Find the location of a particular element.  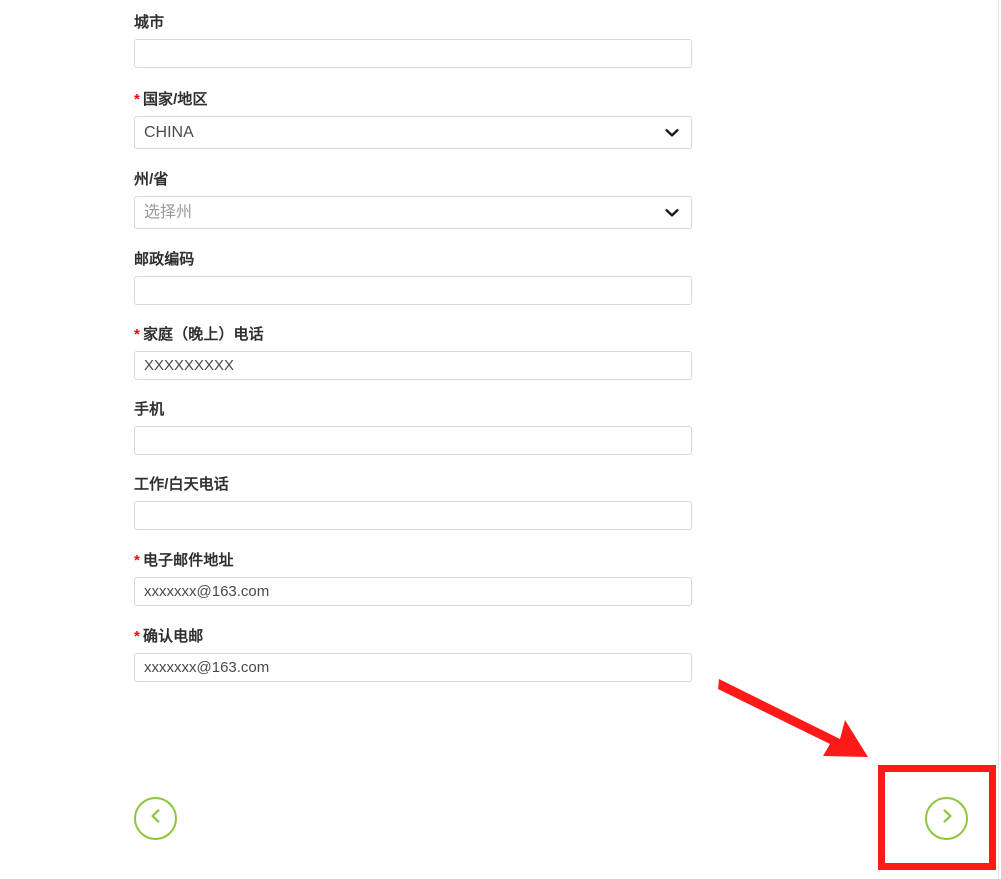

label-postal-code: 邮政编码 is located at coordinates (413, 260).